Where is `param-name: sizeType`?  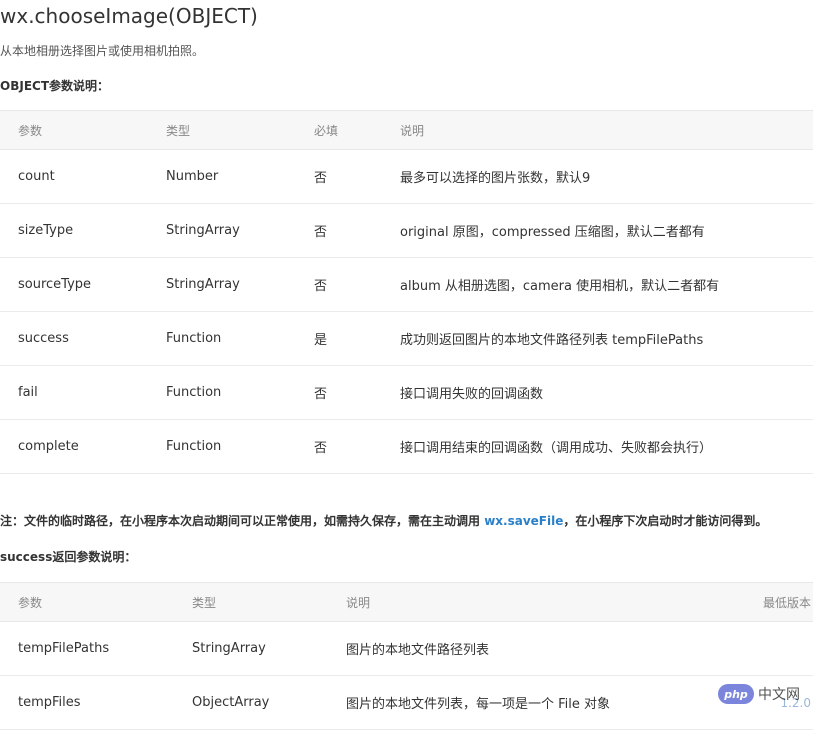 param-name: sizeType is located at coordinates (74, 230).